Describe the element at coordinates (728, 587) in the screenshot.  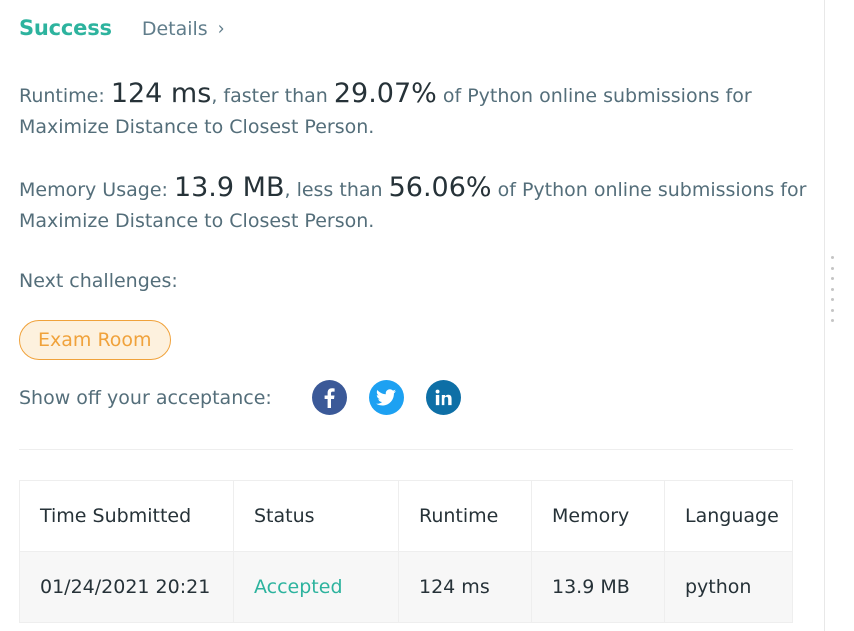
I see `cell-language: python` at that location.